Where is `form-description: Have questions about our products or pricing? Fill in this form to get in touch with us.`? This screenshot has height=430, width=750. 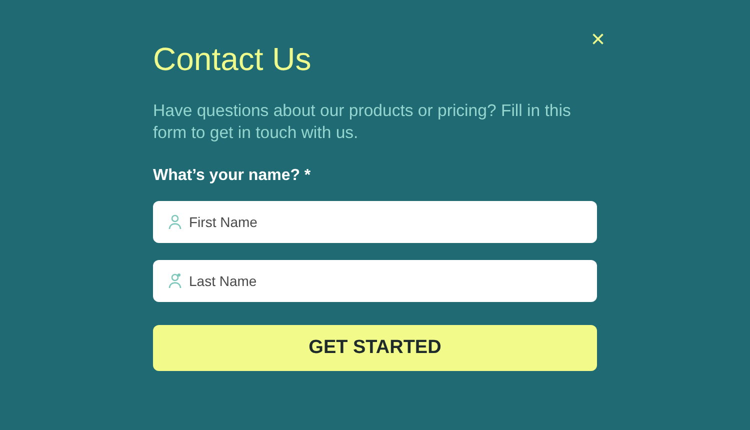 form-description: Have questions about our products or pricing? Fill in this form to get in touch with us. is located at coordinates (362, 122).